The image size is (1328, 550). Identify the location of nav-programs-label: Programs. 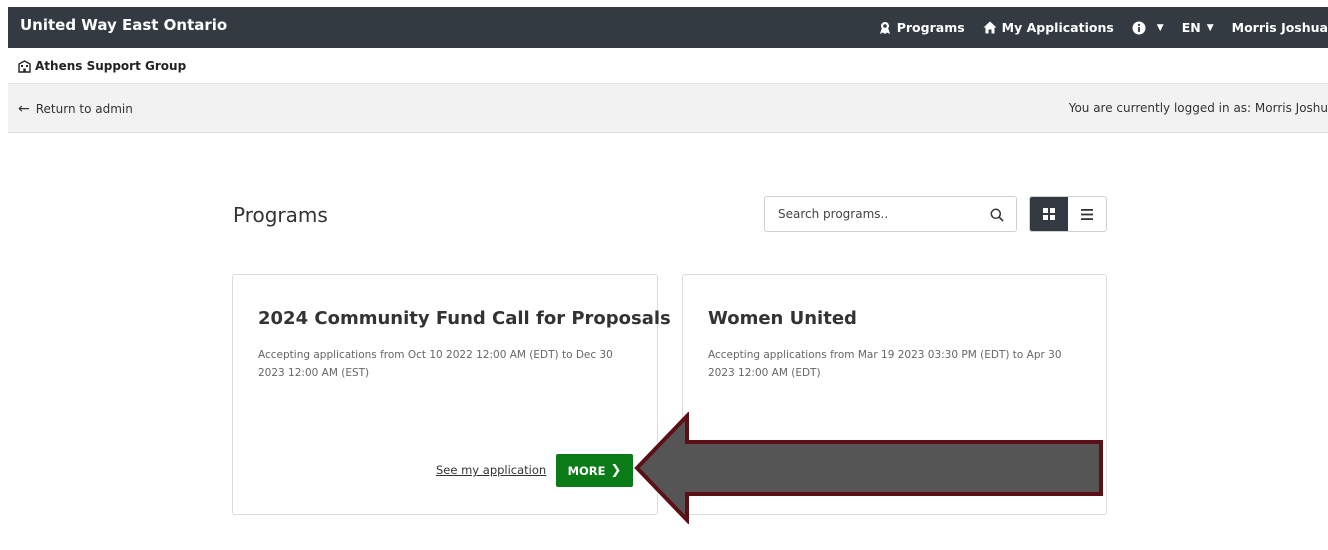
(930, 27).